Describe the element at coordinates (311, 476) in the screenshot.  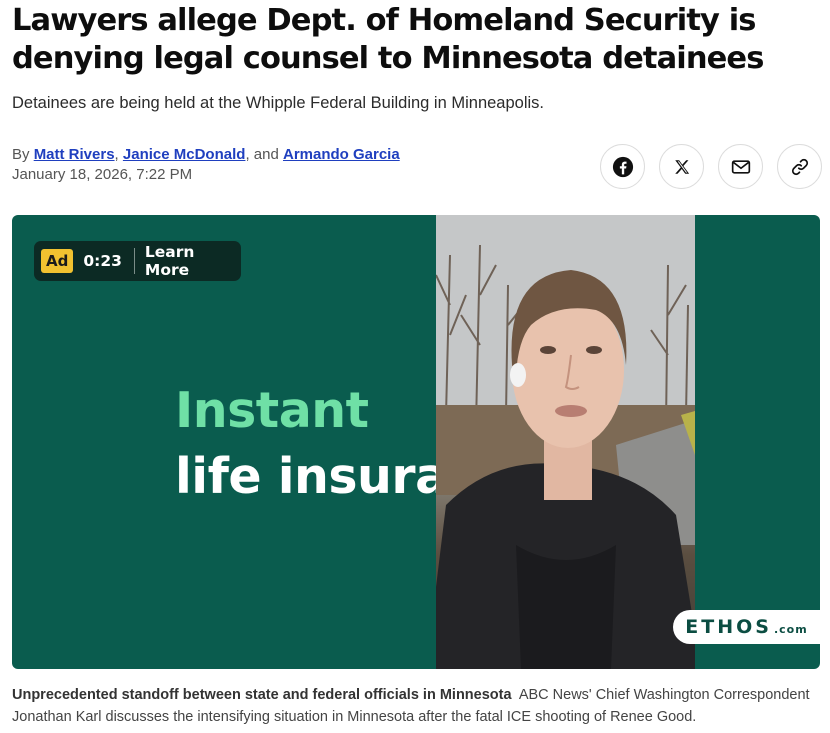
I see `promo-subheadline: life insura` at that location.